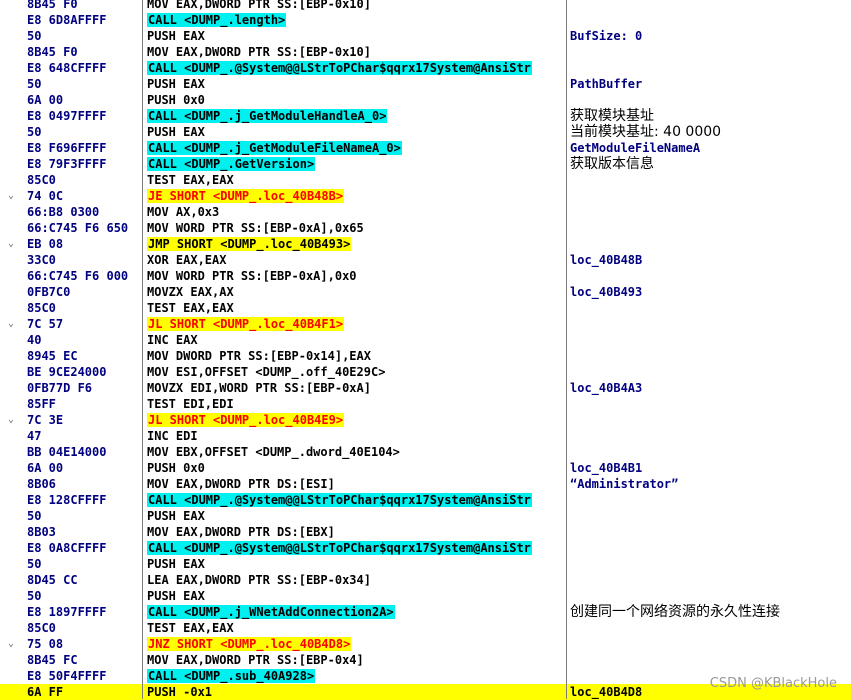  I want to click on instruction-mnemonic: MOVZX EAX,AX, so click(190, 292).